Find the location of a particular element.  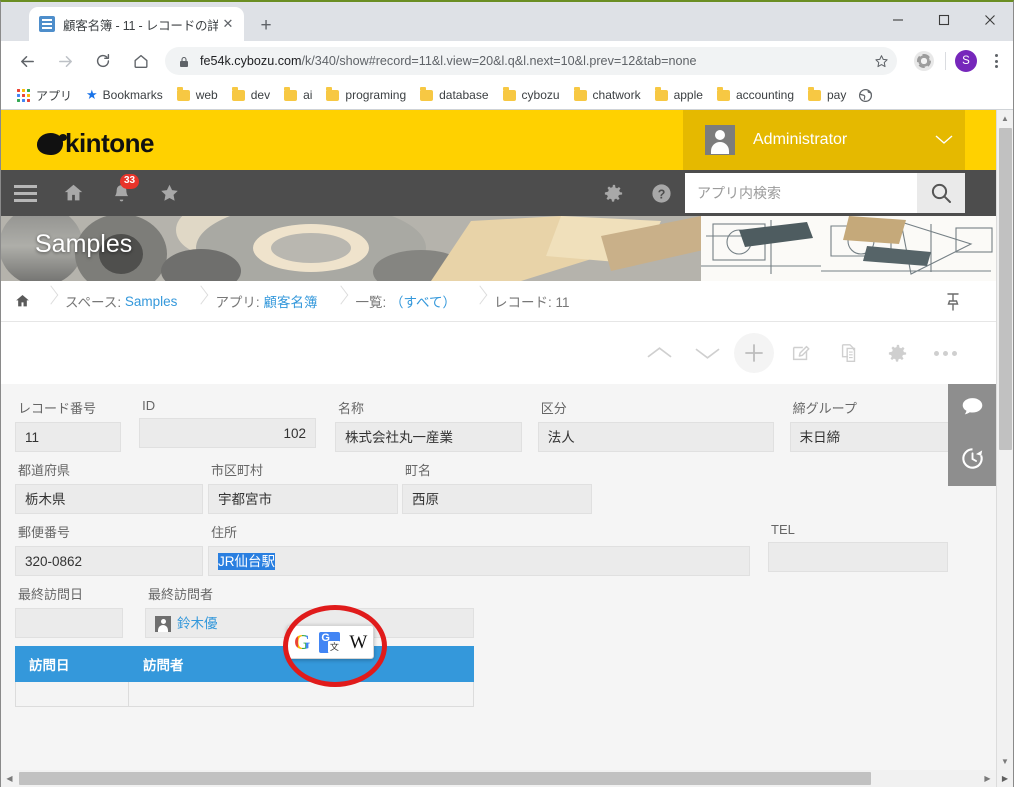

space-banner: Samples is located at coordinates (498, 248).